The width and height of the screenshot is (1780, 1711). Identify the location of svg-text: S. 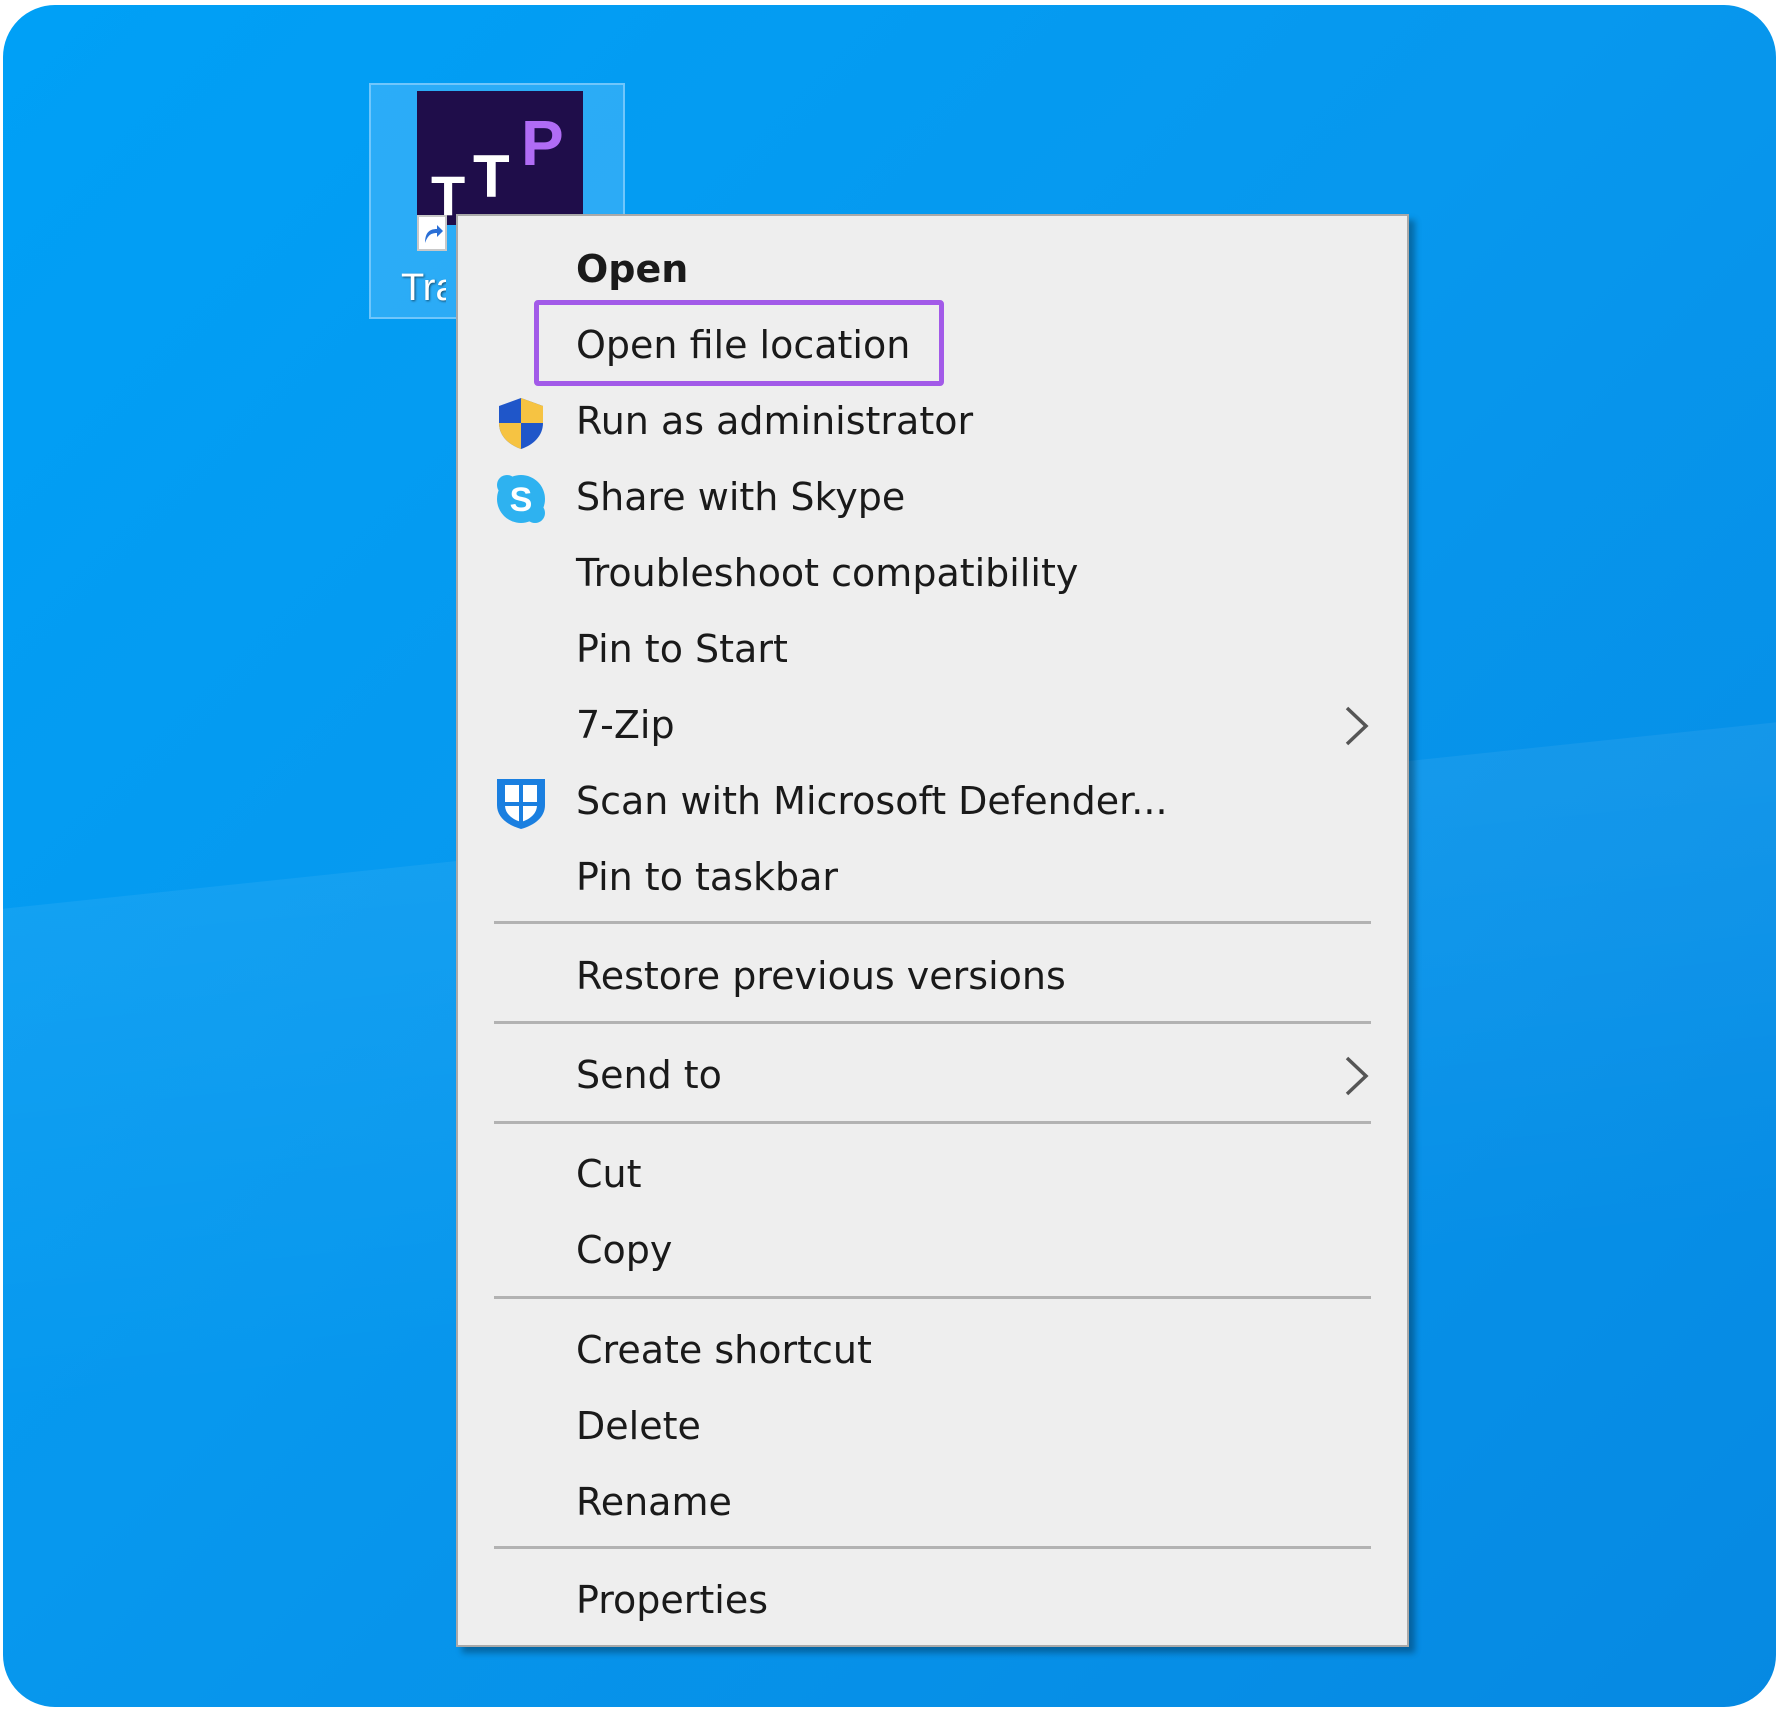
(521, 500).